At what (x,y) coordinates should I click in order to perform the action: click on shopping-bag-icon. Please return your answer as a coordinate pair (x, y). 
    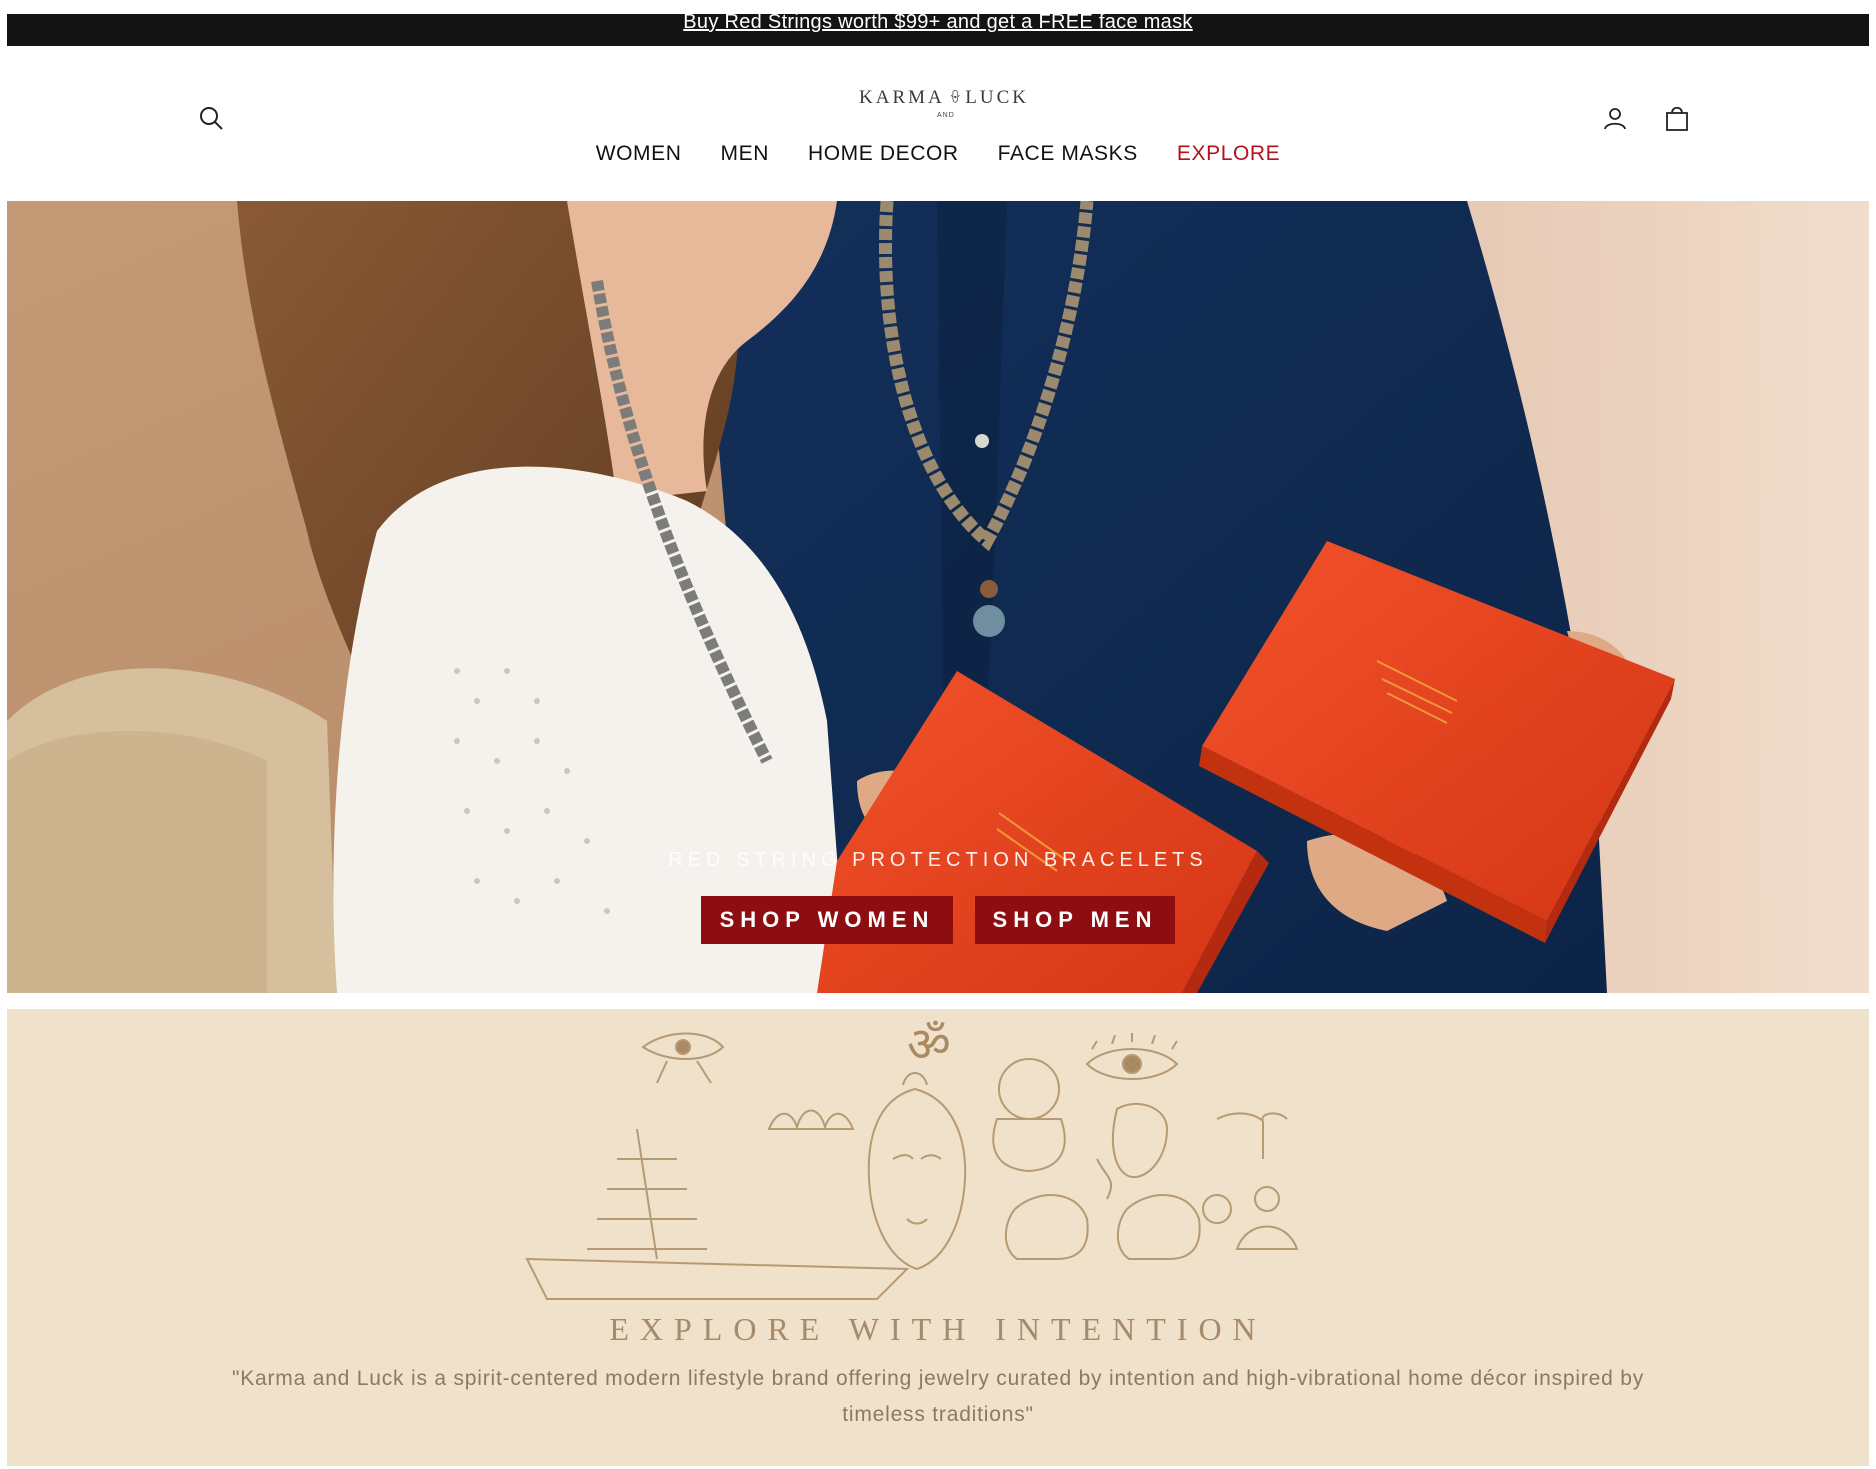
    Looking at the image, I should click on (1677, 118).